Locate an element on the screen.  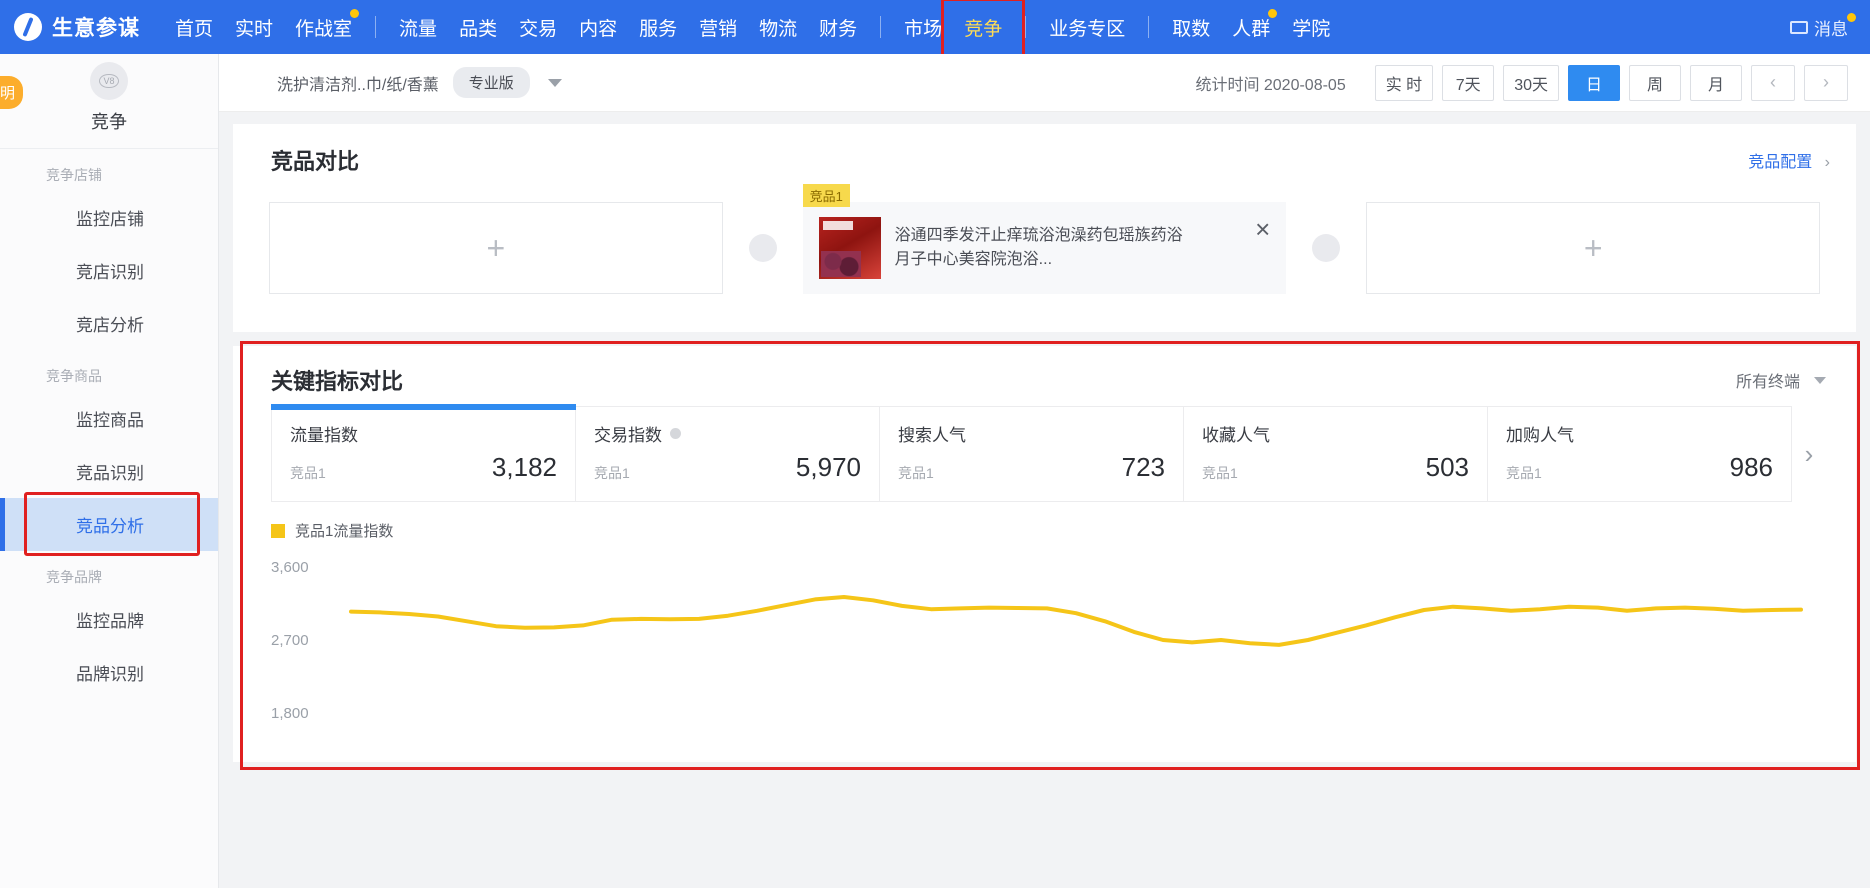
nav-item-finance: 财务 is located at coordinates (838, 27).